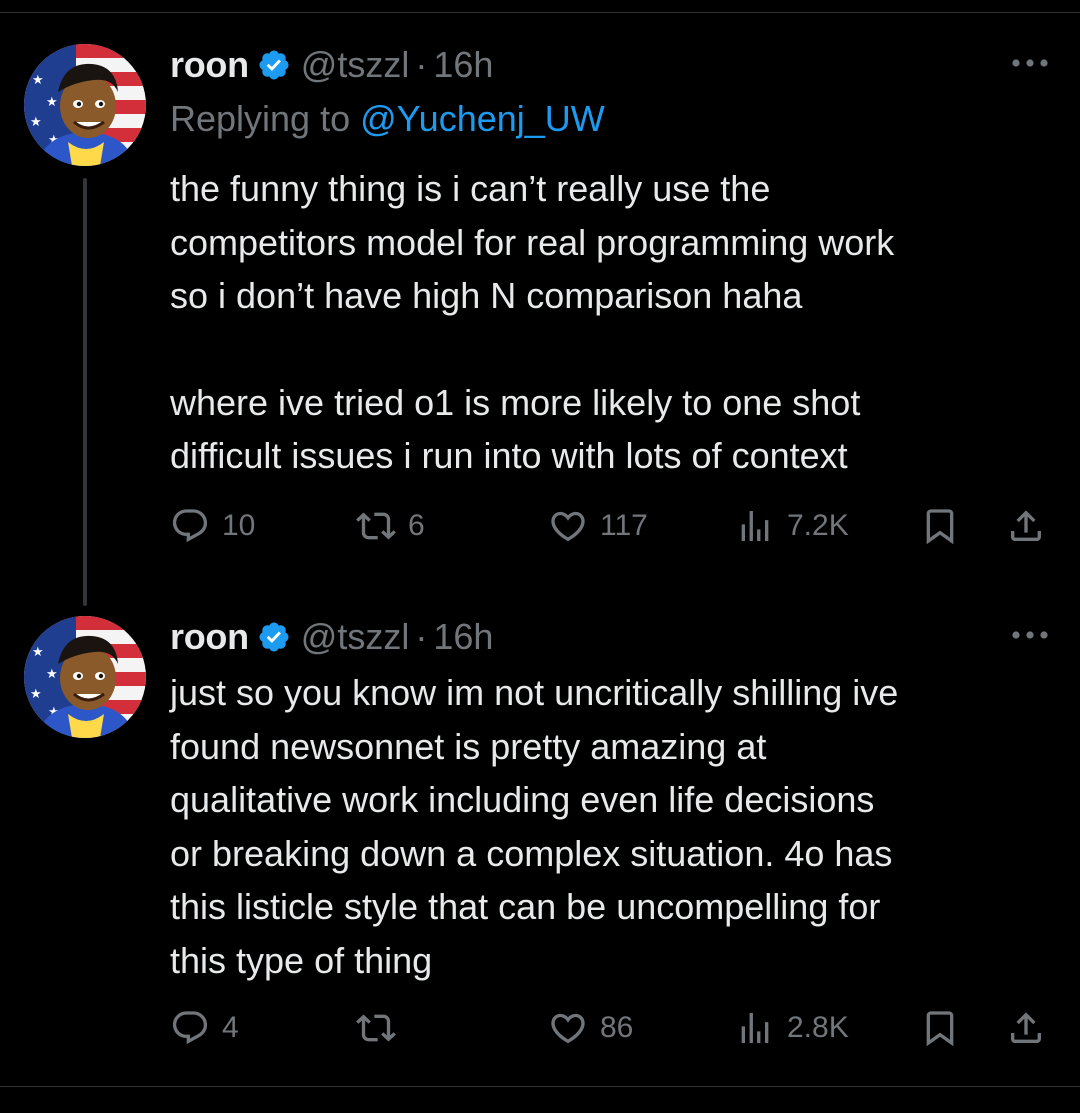 The width and height of the screenshot is (1080, 1113). What do you see at coordinates (212, 526) in the screenshot?
I see `reply-button: 10` at bounding box center [212, 526].